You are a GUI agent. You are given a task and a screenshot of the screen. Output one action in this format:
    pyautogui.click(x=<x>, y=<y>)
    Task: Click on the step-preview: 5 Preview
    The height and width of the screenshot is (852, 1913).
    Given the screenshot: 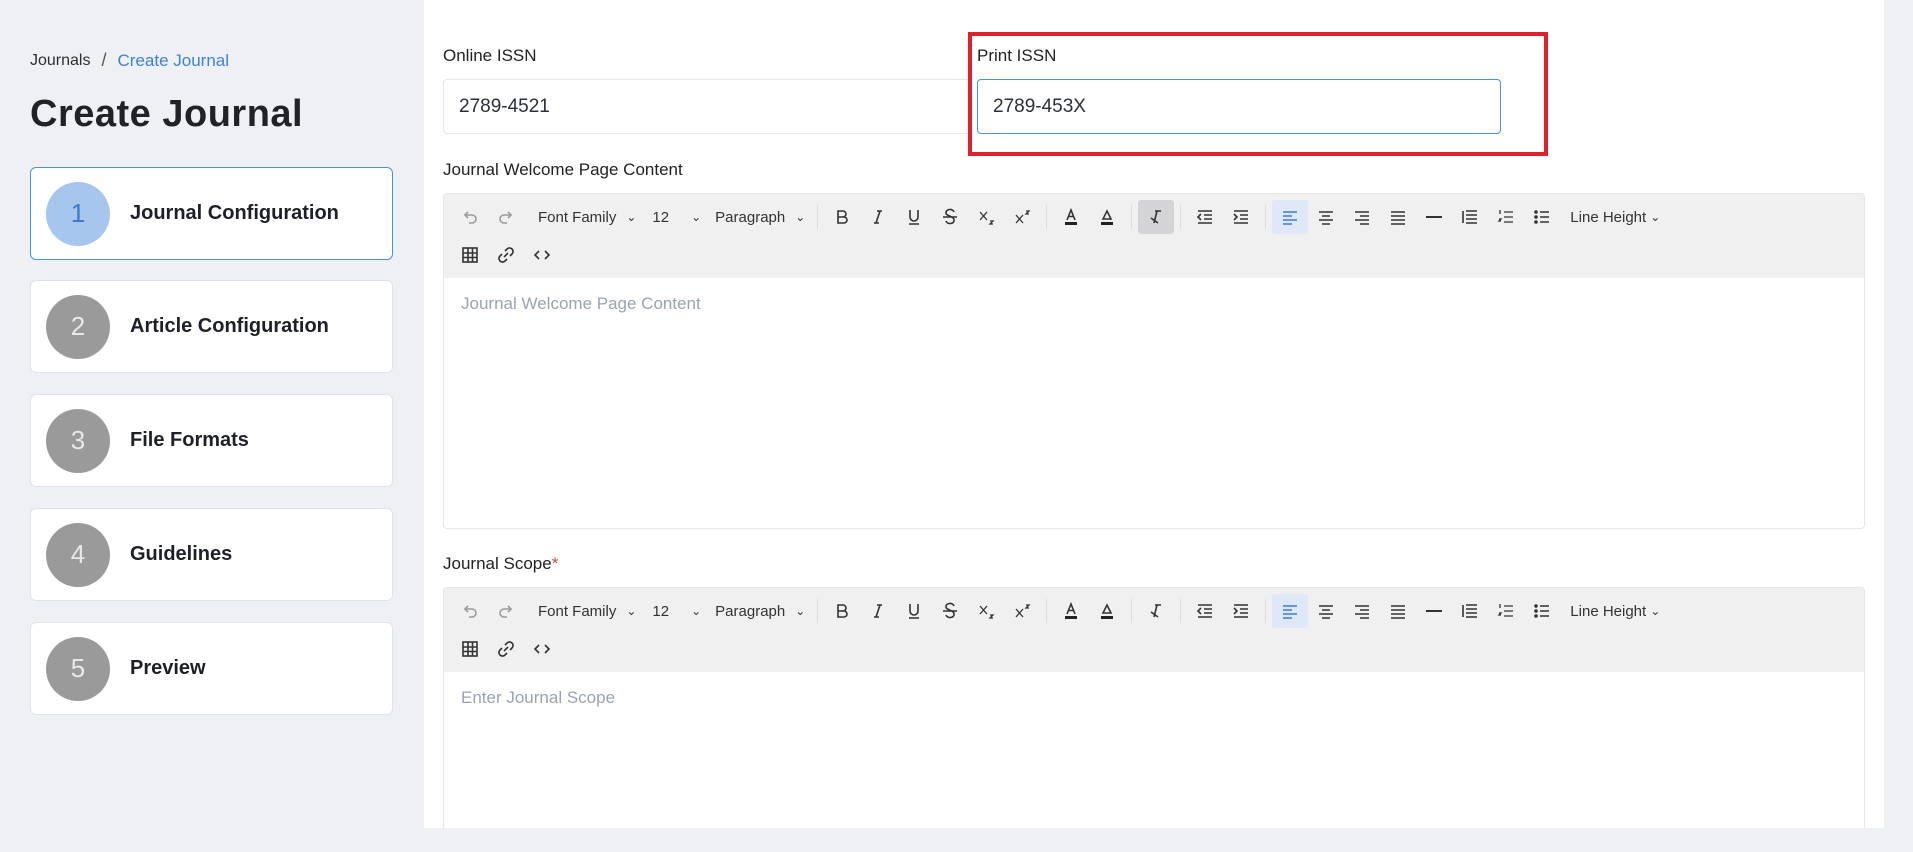 What is the action you would take?
    pyautogui.click(x=211, y=668)
    